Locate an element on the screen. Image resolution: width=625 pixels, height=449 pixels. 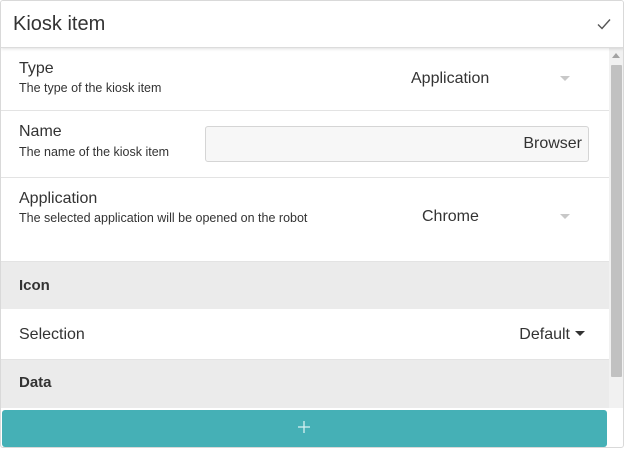
name-label: Name is located at coordinates (40, 131).